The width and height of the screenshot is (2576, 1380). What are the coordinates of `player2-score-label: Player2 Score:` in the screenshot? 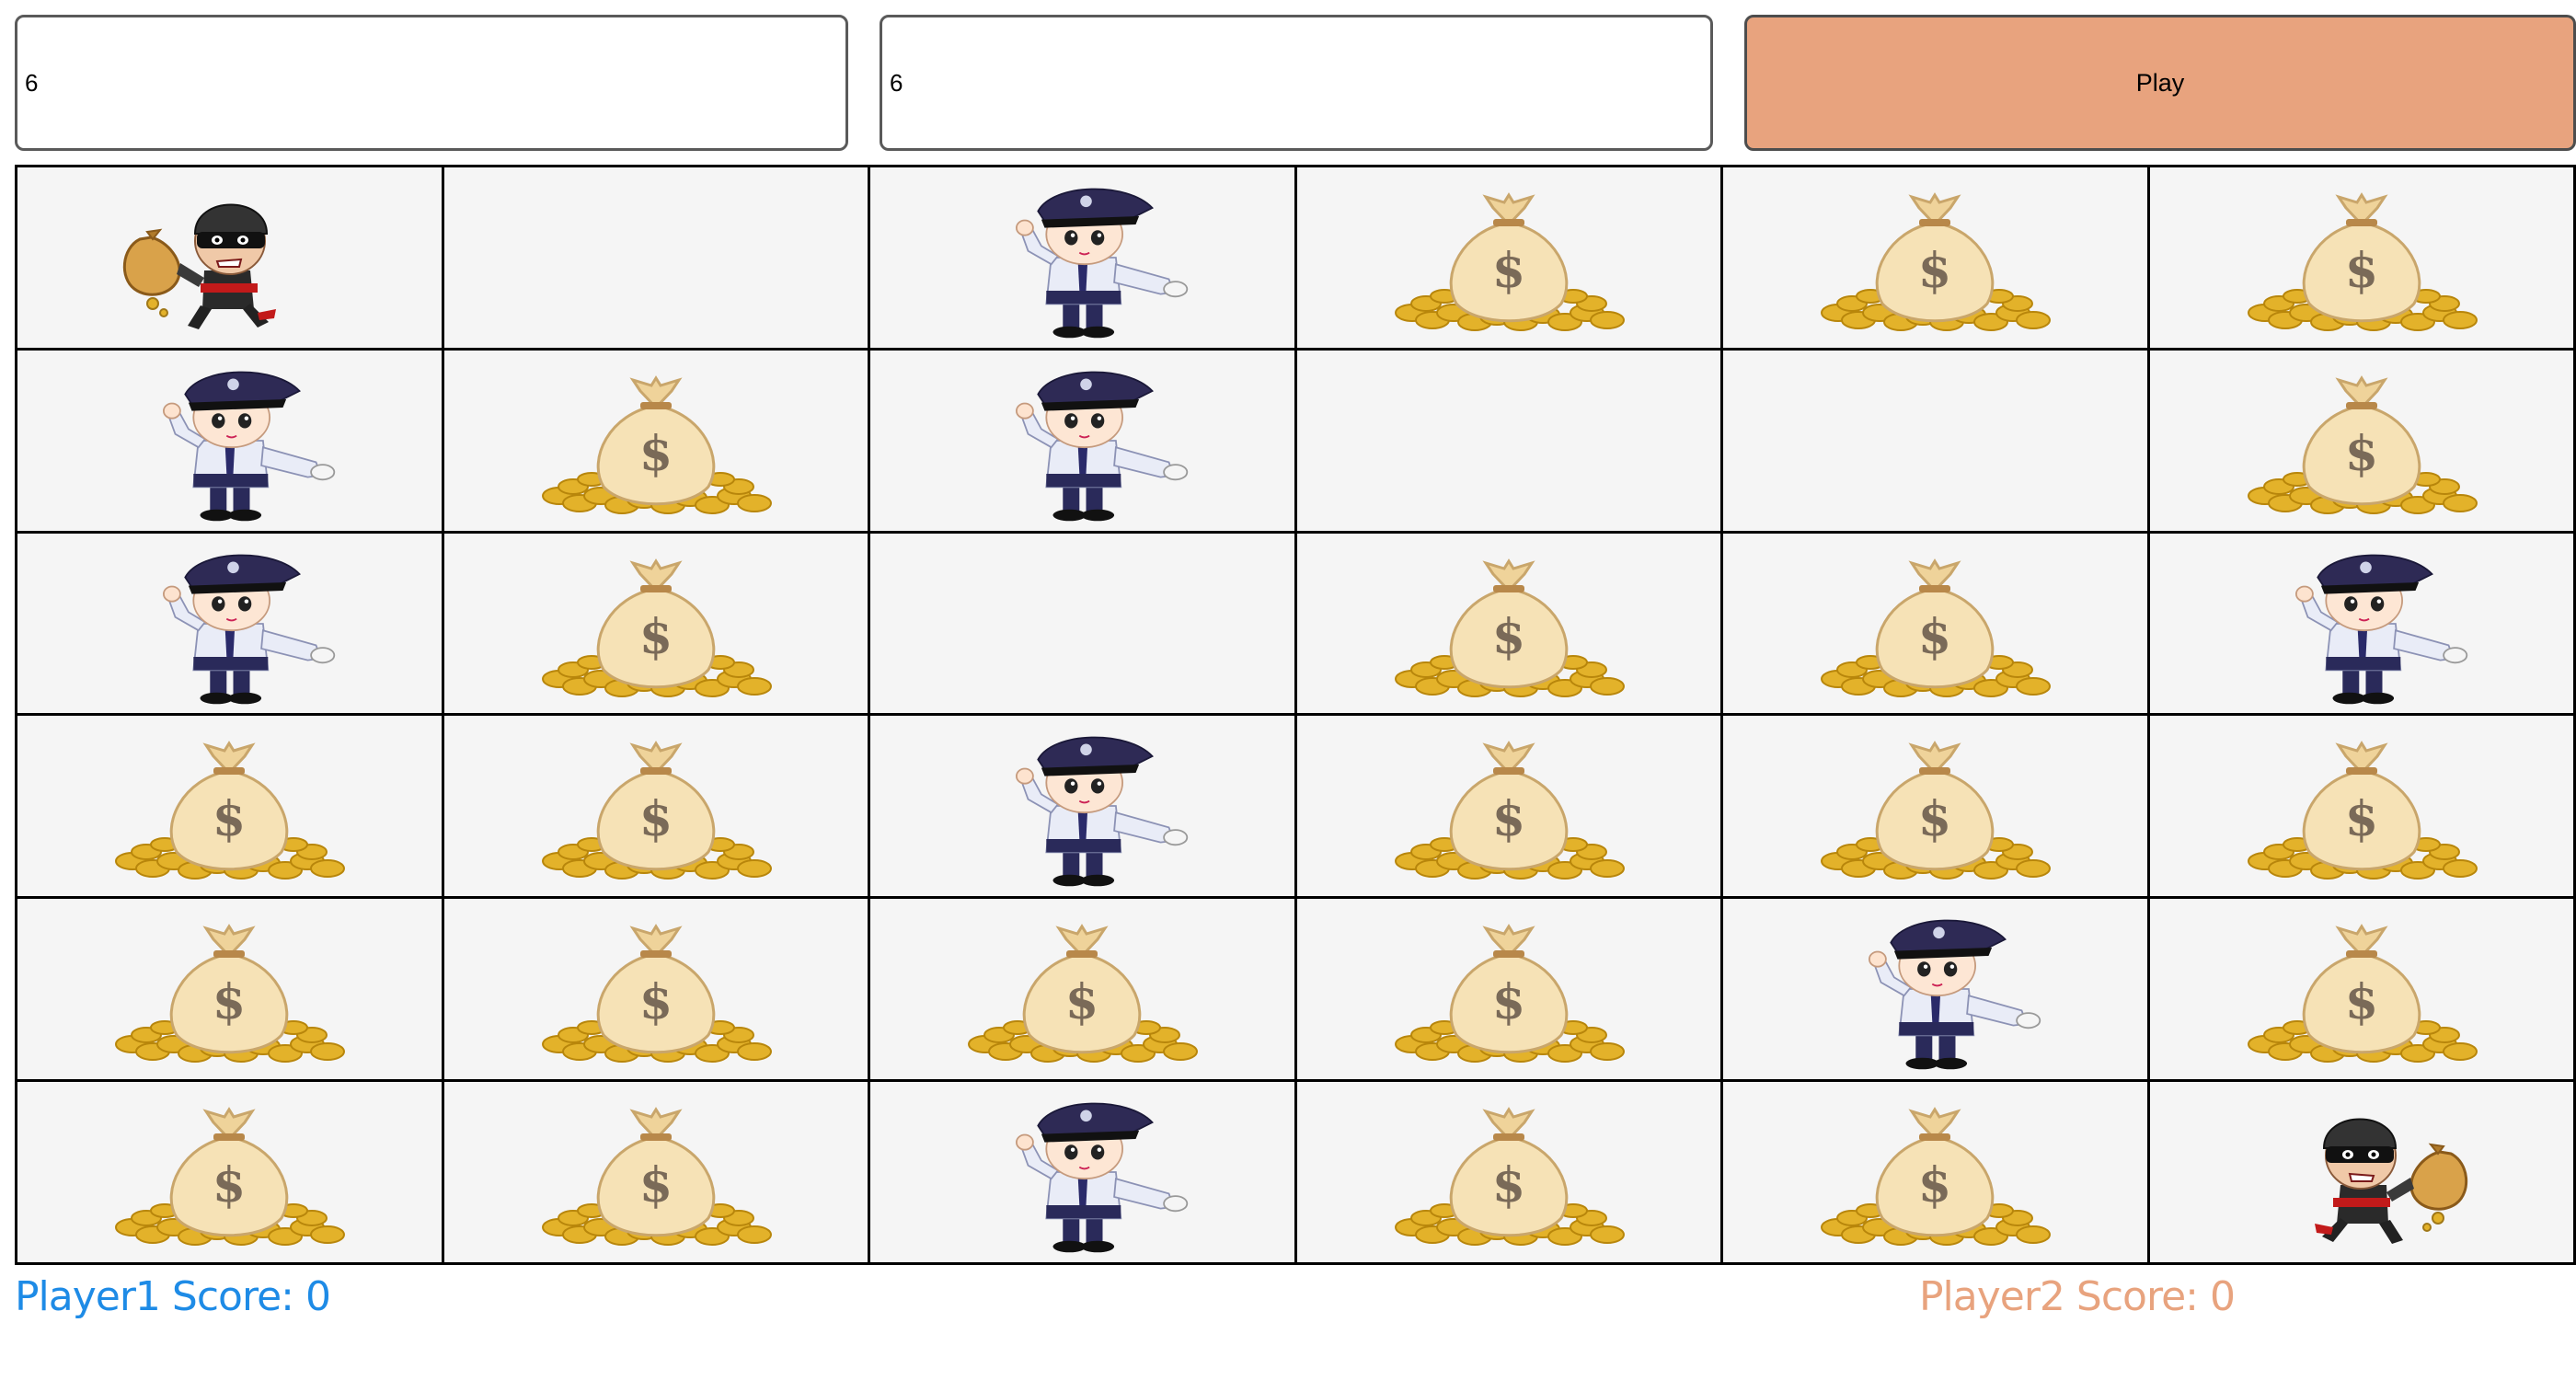 It's located at (2059, 1296).